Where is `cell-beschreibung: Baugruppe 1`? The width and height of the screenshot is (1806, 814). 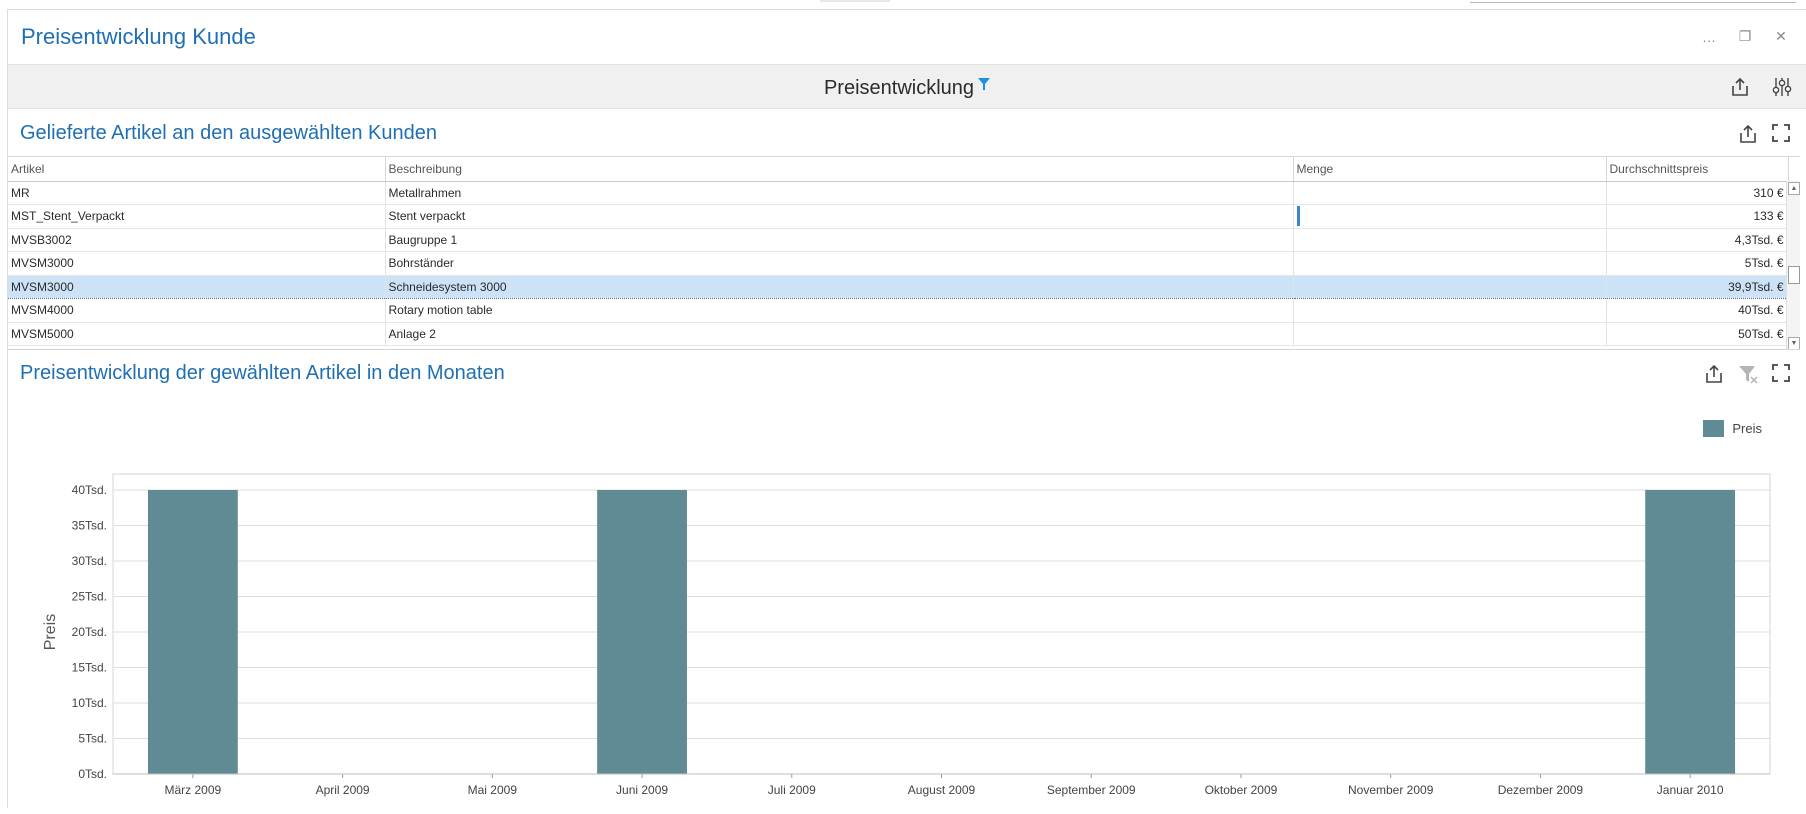 cell-beschreibung: Baugruppe 1 is located at coordinates (839, 240).